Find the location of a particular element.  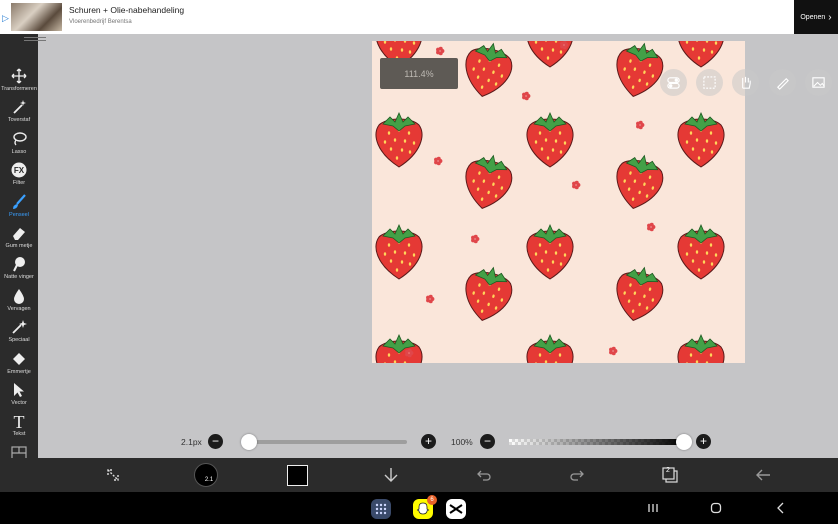

eraser-icon is located at coordinates (19, 234).